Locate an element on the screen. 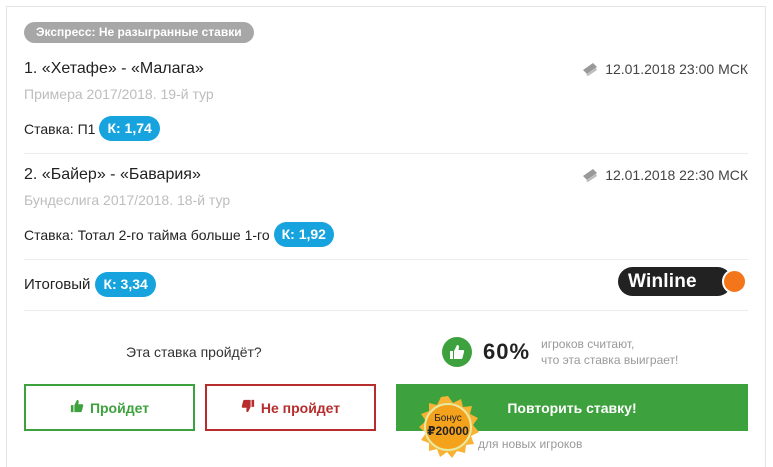 This screenshot has height=467, width=773. total-coef-badge: К: 3,34 is located at coordinates (125, 284).